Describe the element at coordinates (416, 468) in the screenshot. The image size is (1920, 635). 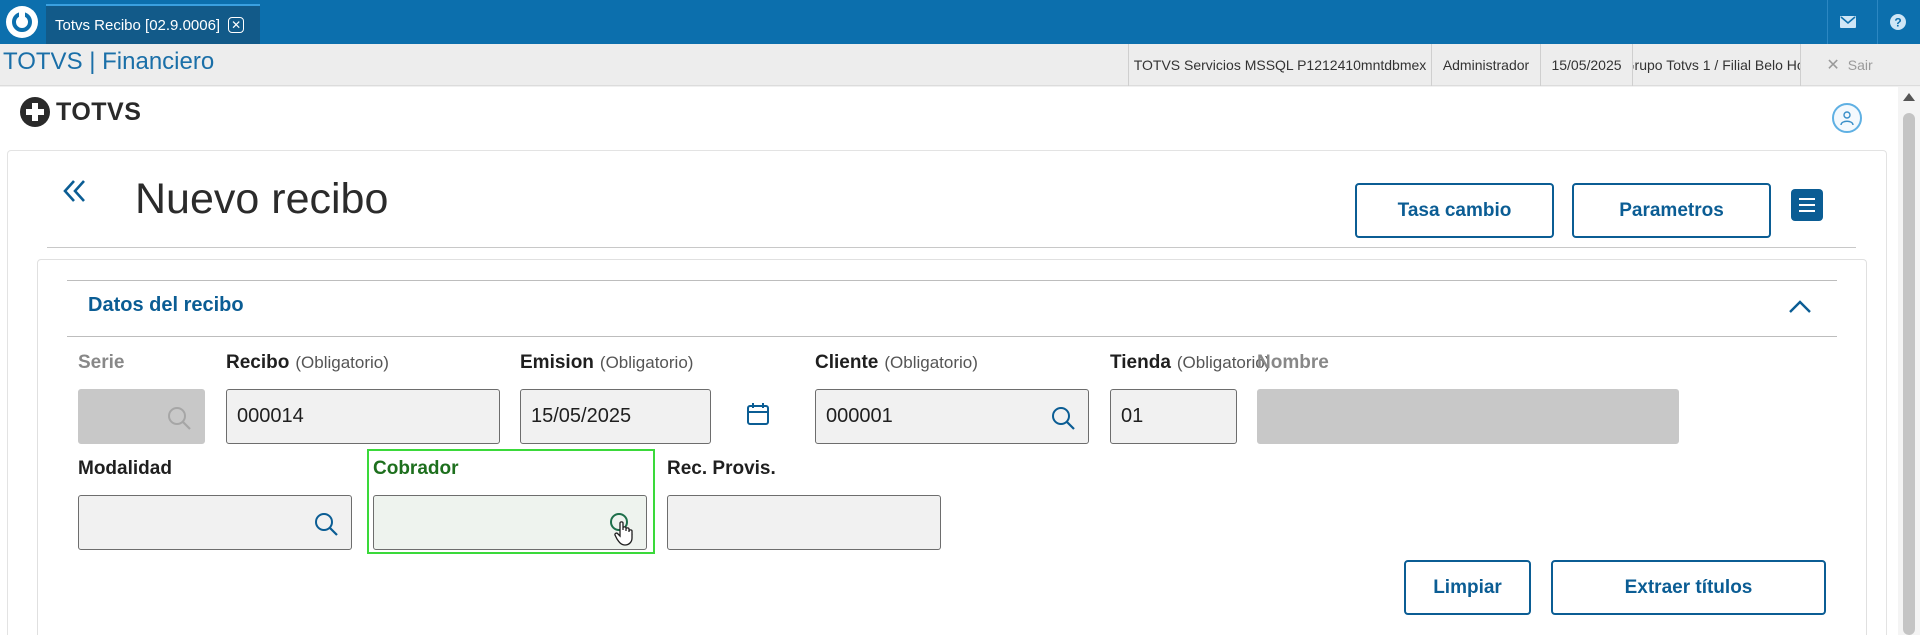
I see `cobrador-label: Cobrador` at that location.